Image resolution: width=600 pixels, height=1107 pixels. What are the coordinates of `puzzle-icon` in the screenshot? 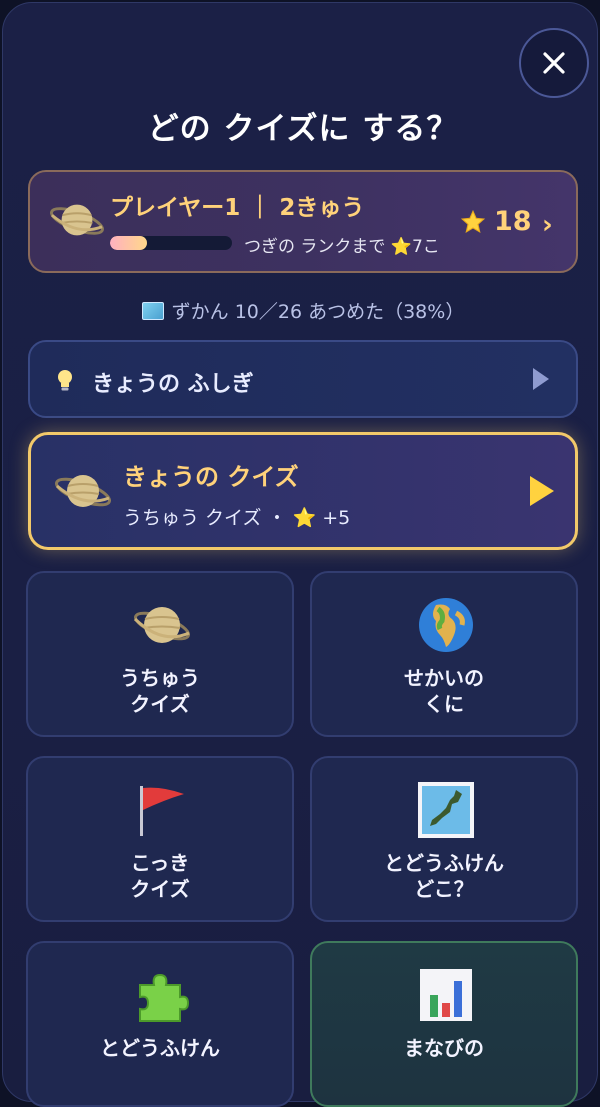 It's located at (164, 997).